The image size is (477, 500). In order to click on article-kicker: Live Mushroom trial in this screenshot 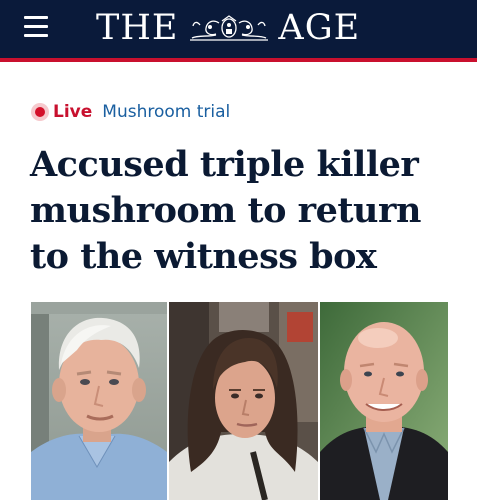, I will do `click(130, 112)`.